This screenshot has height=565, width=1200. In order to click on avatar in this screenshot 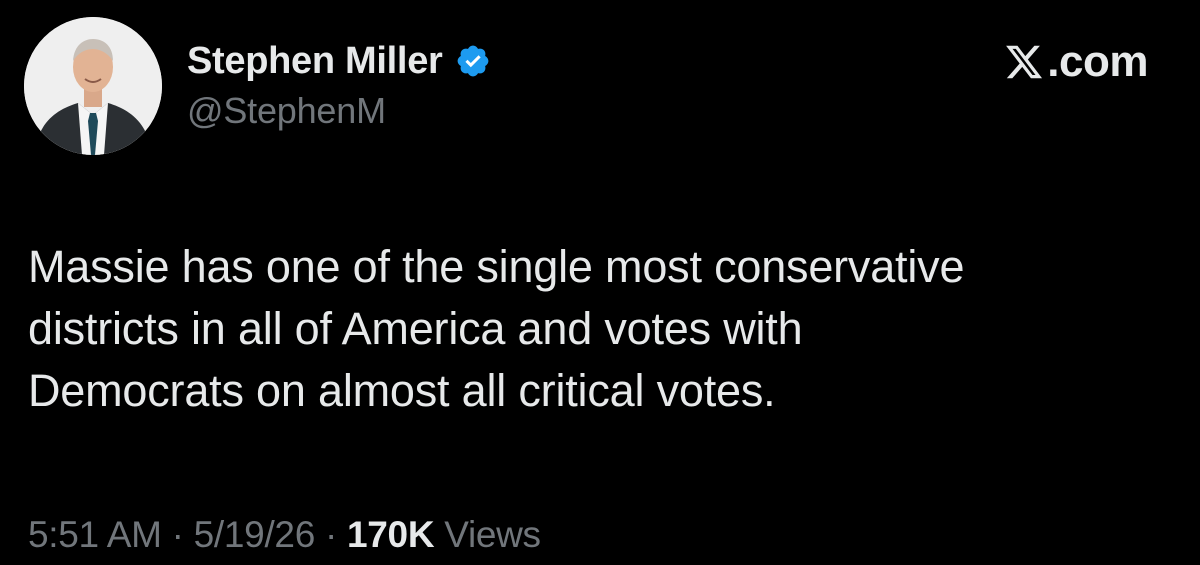, I will do `click(93, 86)`.